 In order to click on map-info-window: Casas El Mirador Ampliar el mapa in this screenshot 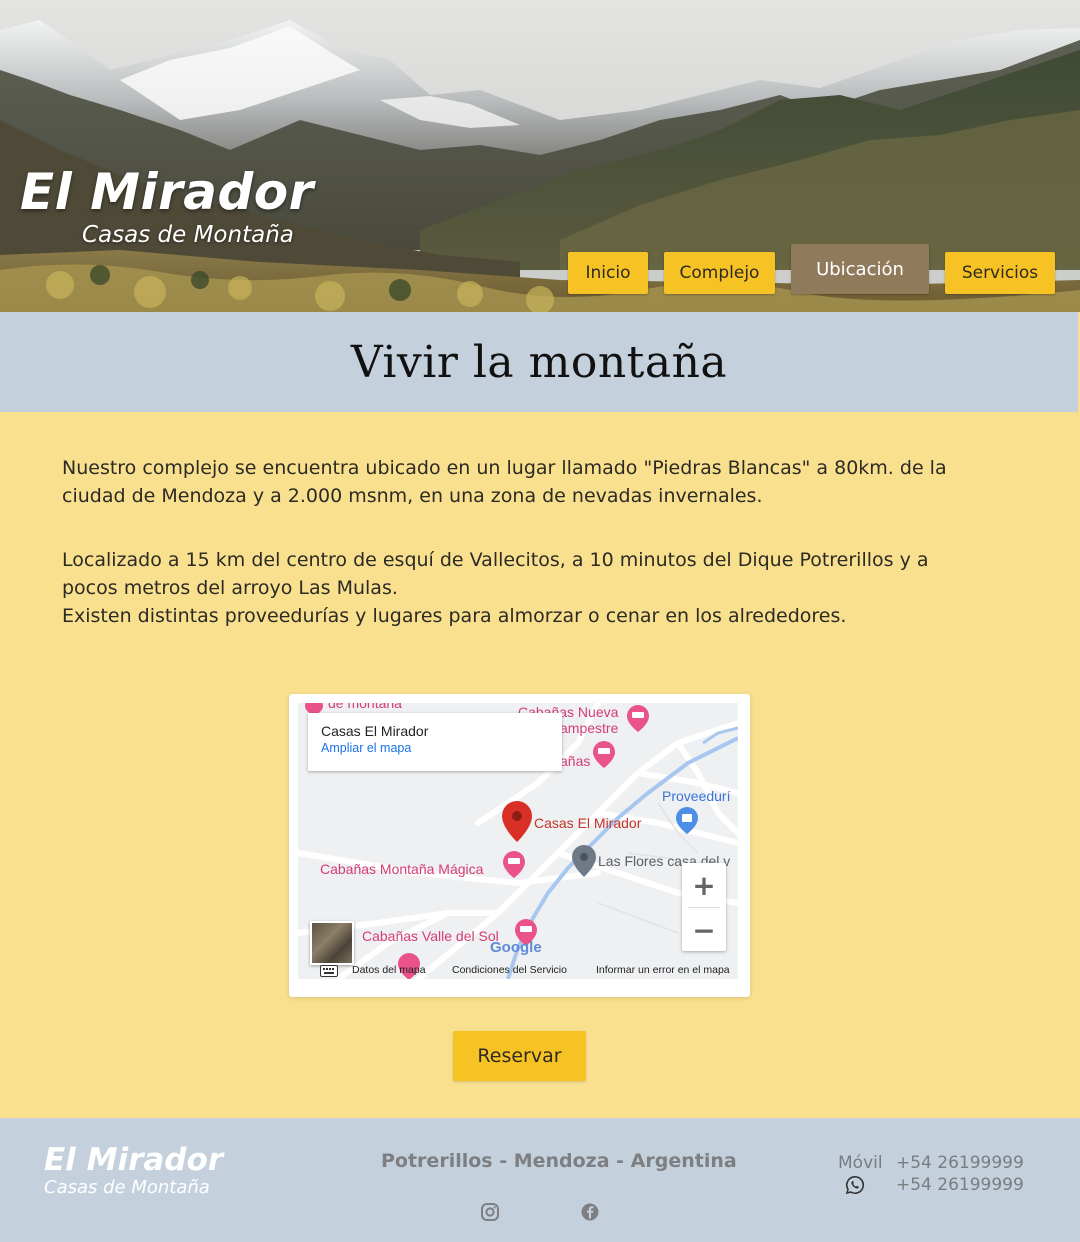, I will do `click(435, 742)`.